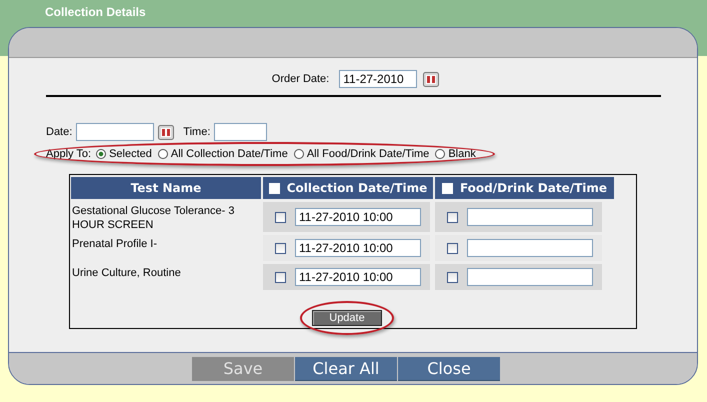  I want to click on radio-label: Blank, so click(462, 154).